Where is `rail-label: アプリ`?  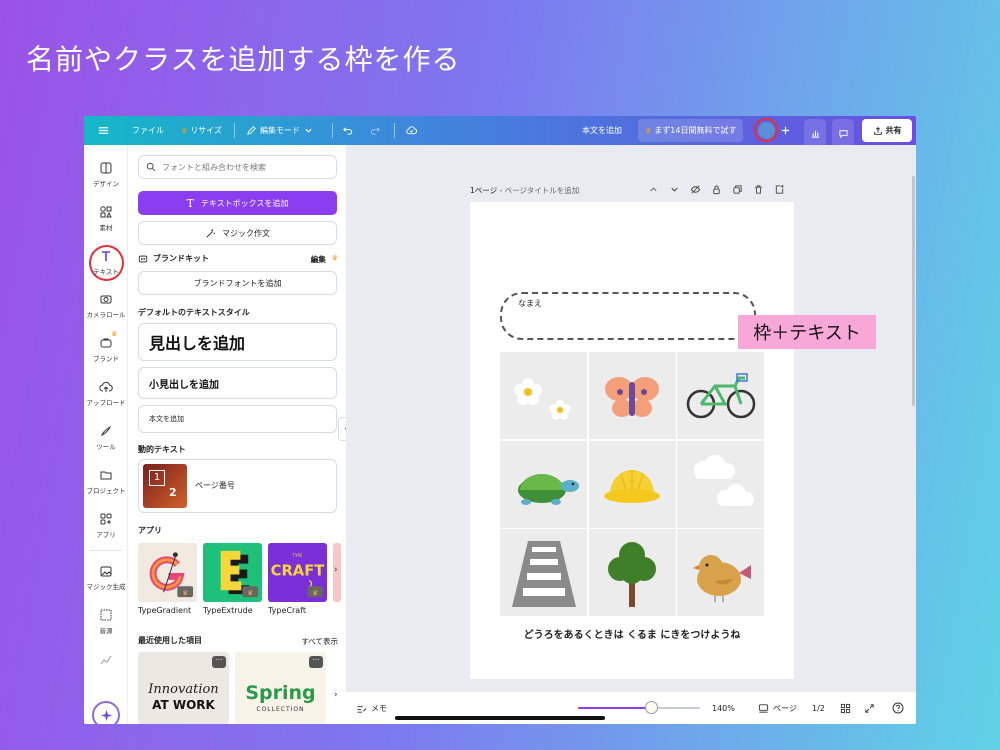 rail-label: アプリ is located at coordinates (106, 535).